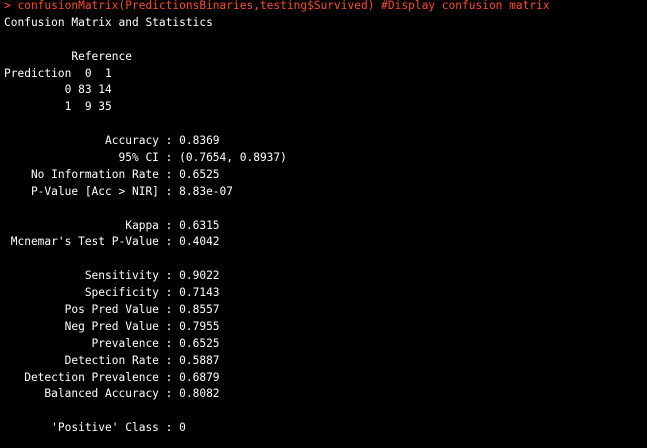  What do you see at coordinates (112, 377) in the screenshot?
I see `stat-detection-prevalence: Detection Prevalence : 0.6879` at bounding box center [112, 377].